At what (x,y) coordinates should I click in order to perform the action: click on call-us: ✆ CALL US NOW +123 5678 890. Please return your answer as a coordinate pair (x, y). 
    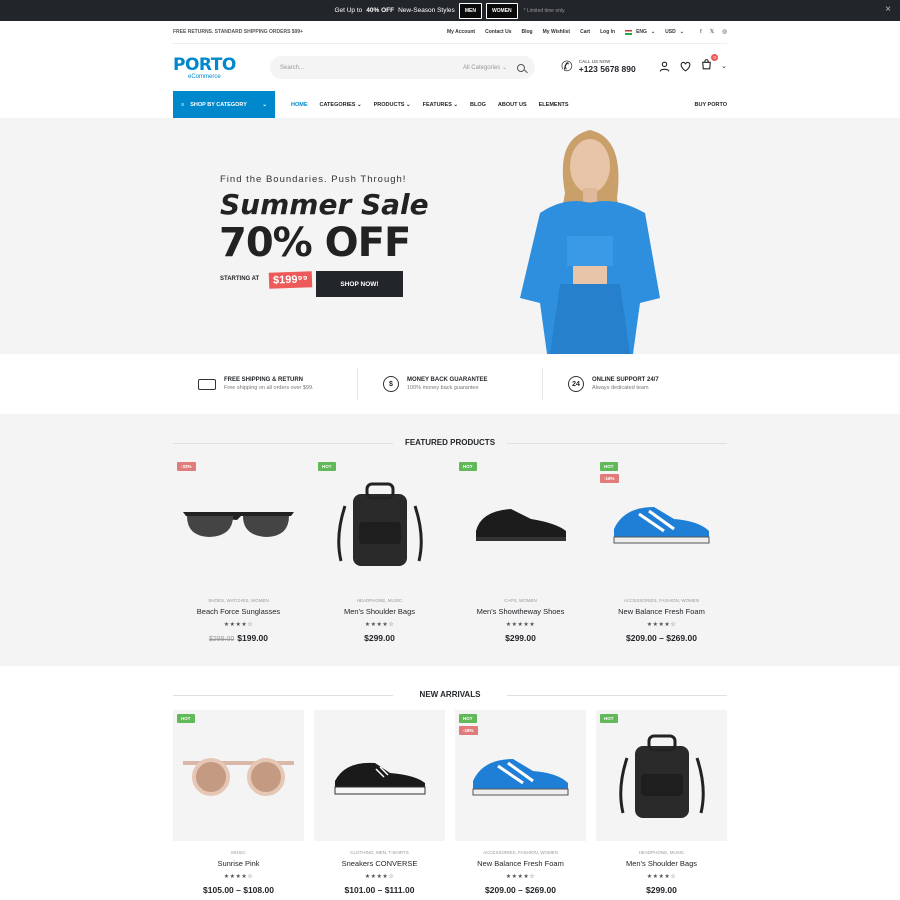
    Looking at the image, I should click on (598, 66).